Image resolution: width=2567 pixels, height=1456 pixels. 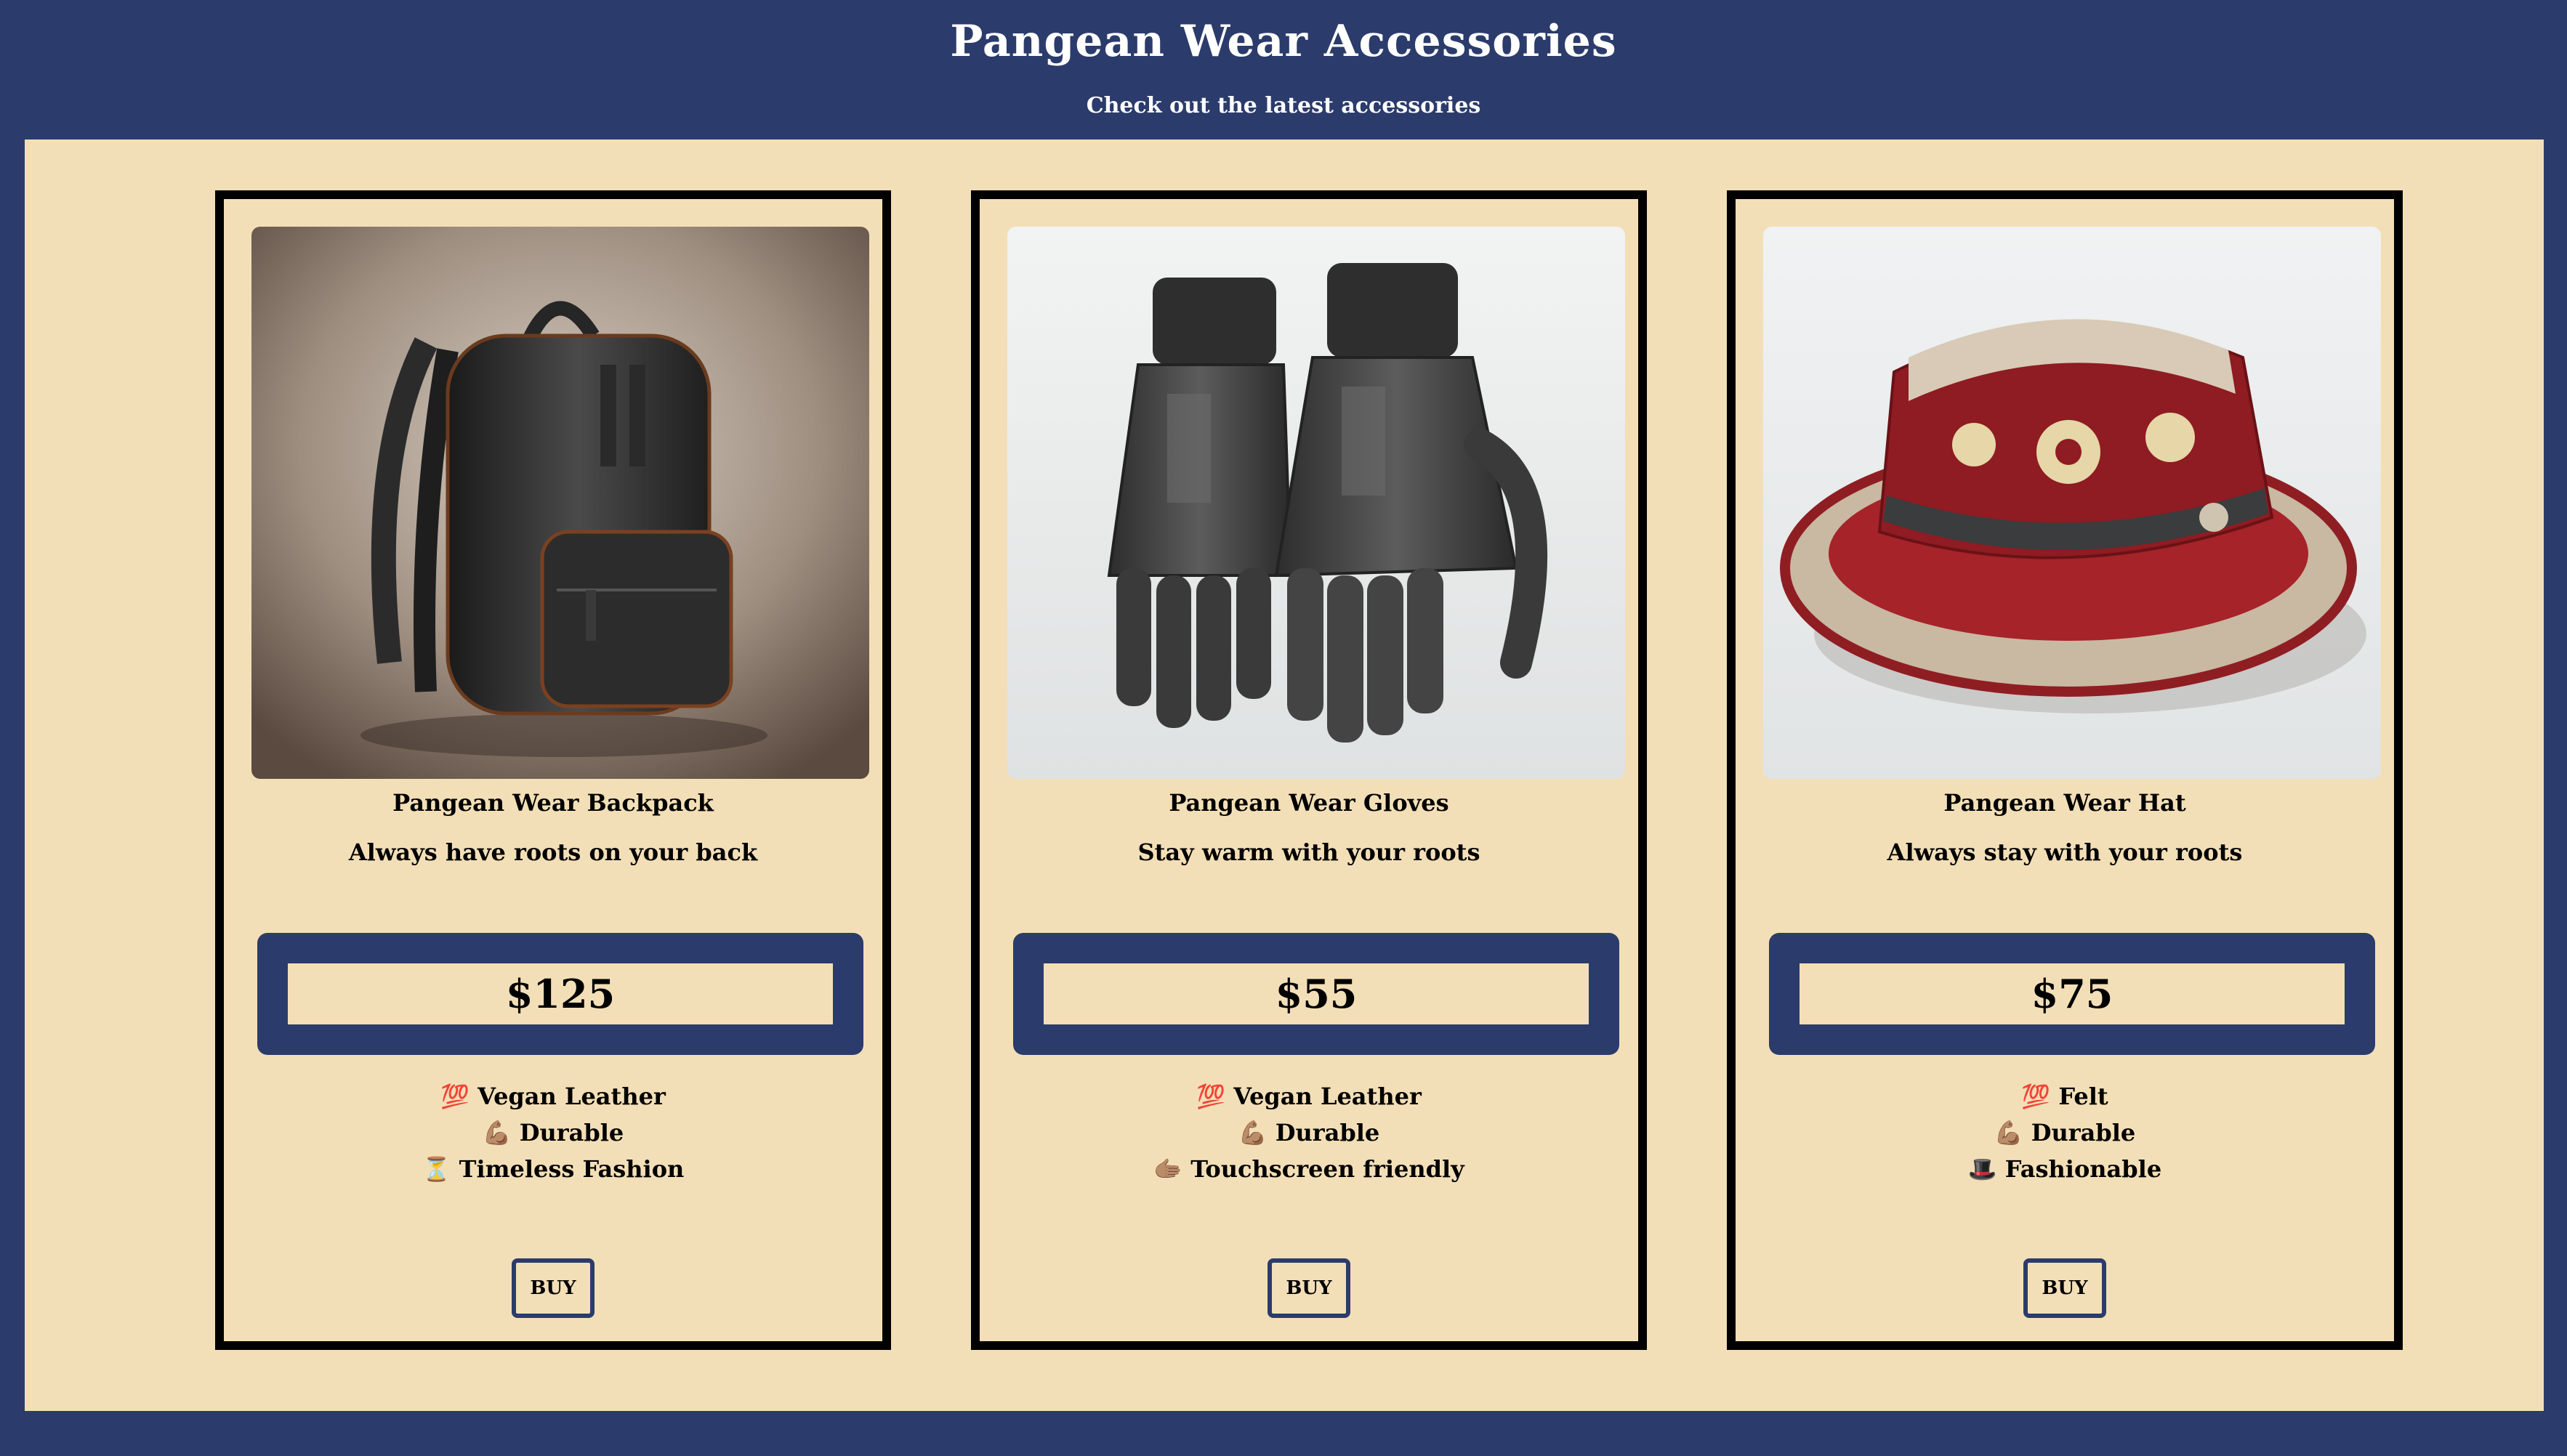 I want to click on product-tagline: Stay warm with your roots, so click(x=1308, y=852).